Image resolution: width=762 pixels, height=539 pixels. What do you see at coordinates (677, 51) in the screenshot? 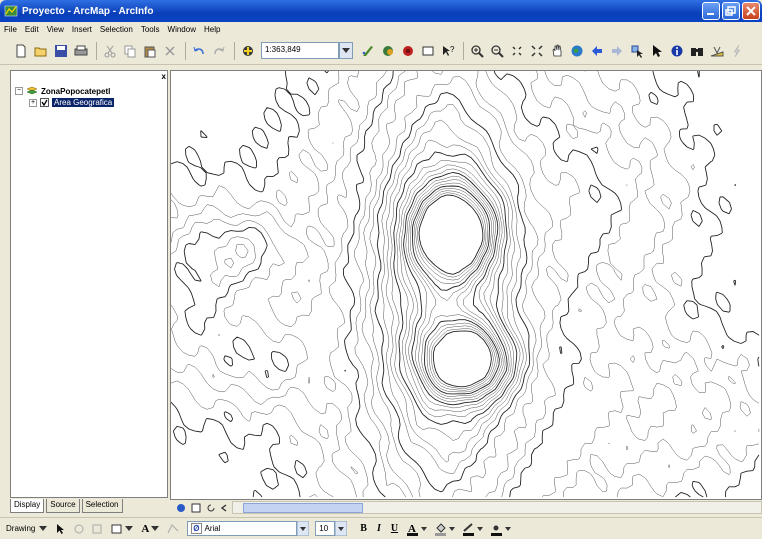
I see `identify-icon` at bounding box center [677, 51].